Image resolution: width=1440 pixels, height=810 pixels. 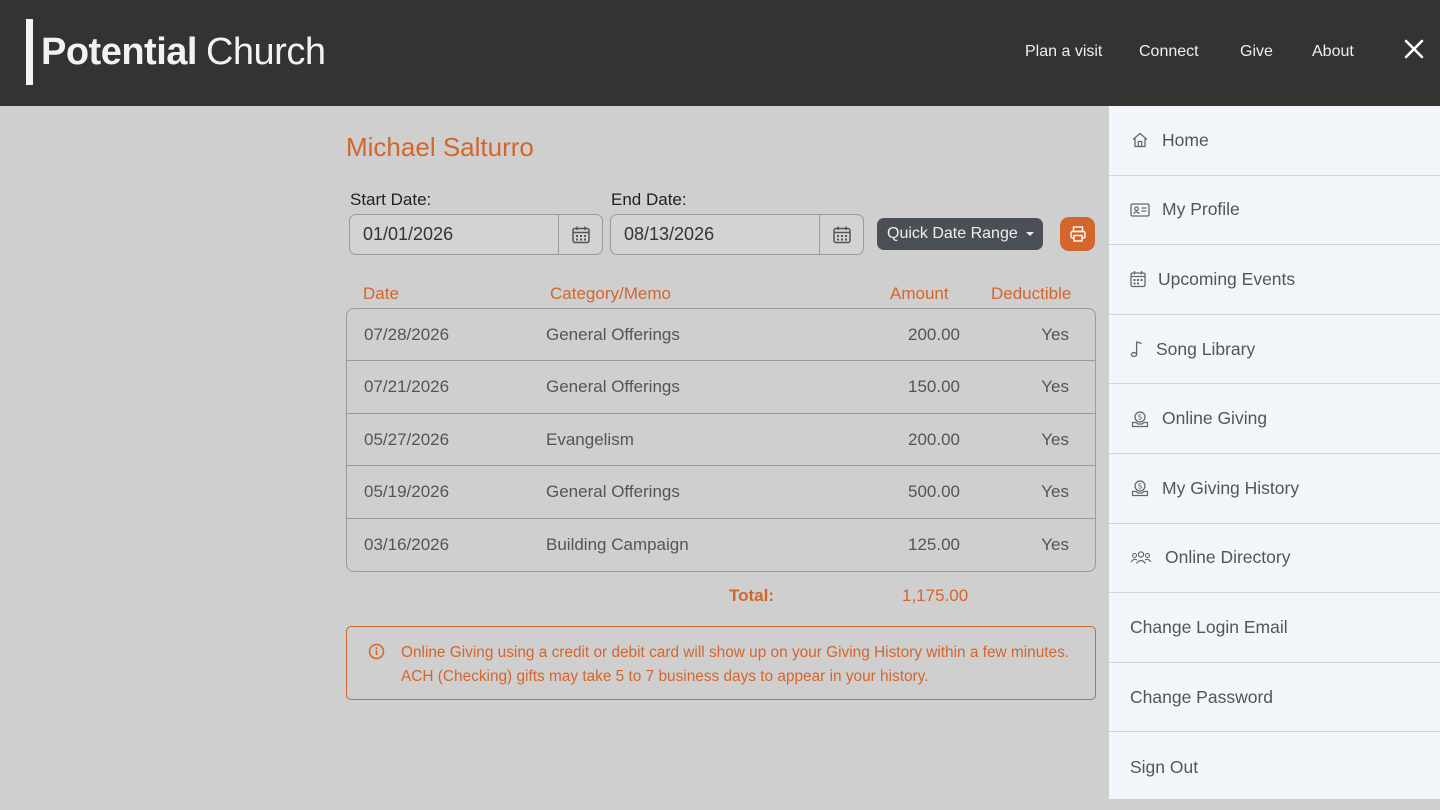 What do you see at coordinates (29, 52) in the screenshot?
I see `logo-bar` at bounding box center [29, 52].